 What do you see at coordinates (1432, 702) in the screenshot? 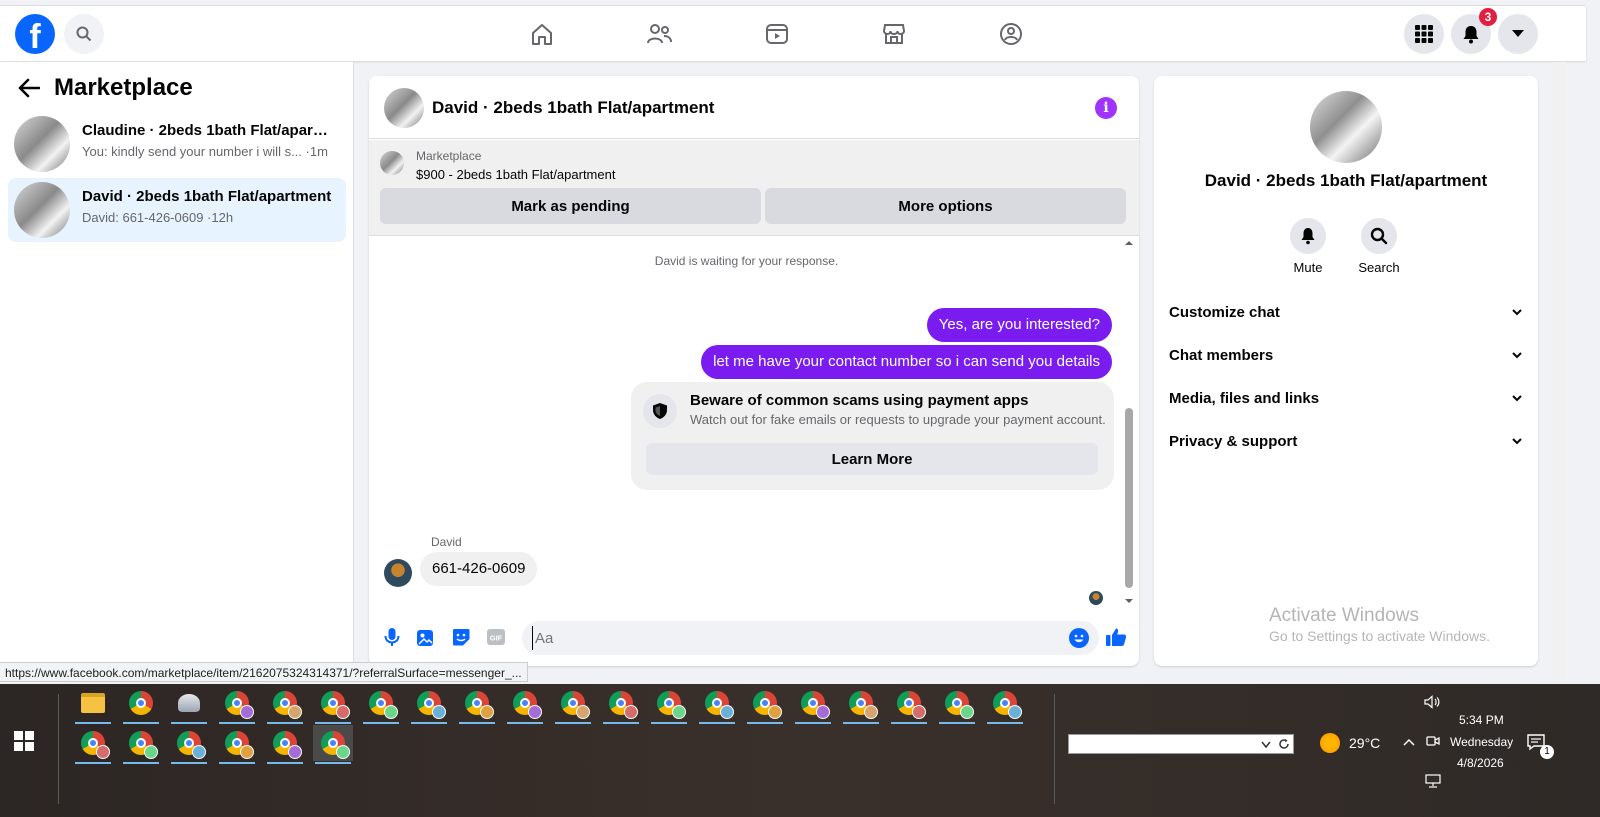
I see `speaker-icon` at bounding box center [1432, 702].